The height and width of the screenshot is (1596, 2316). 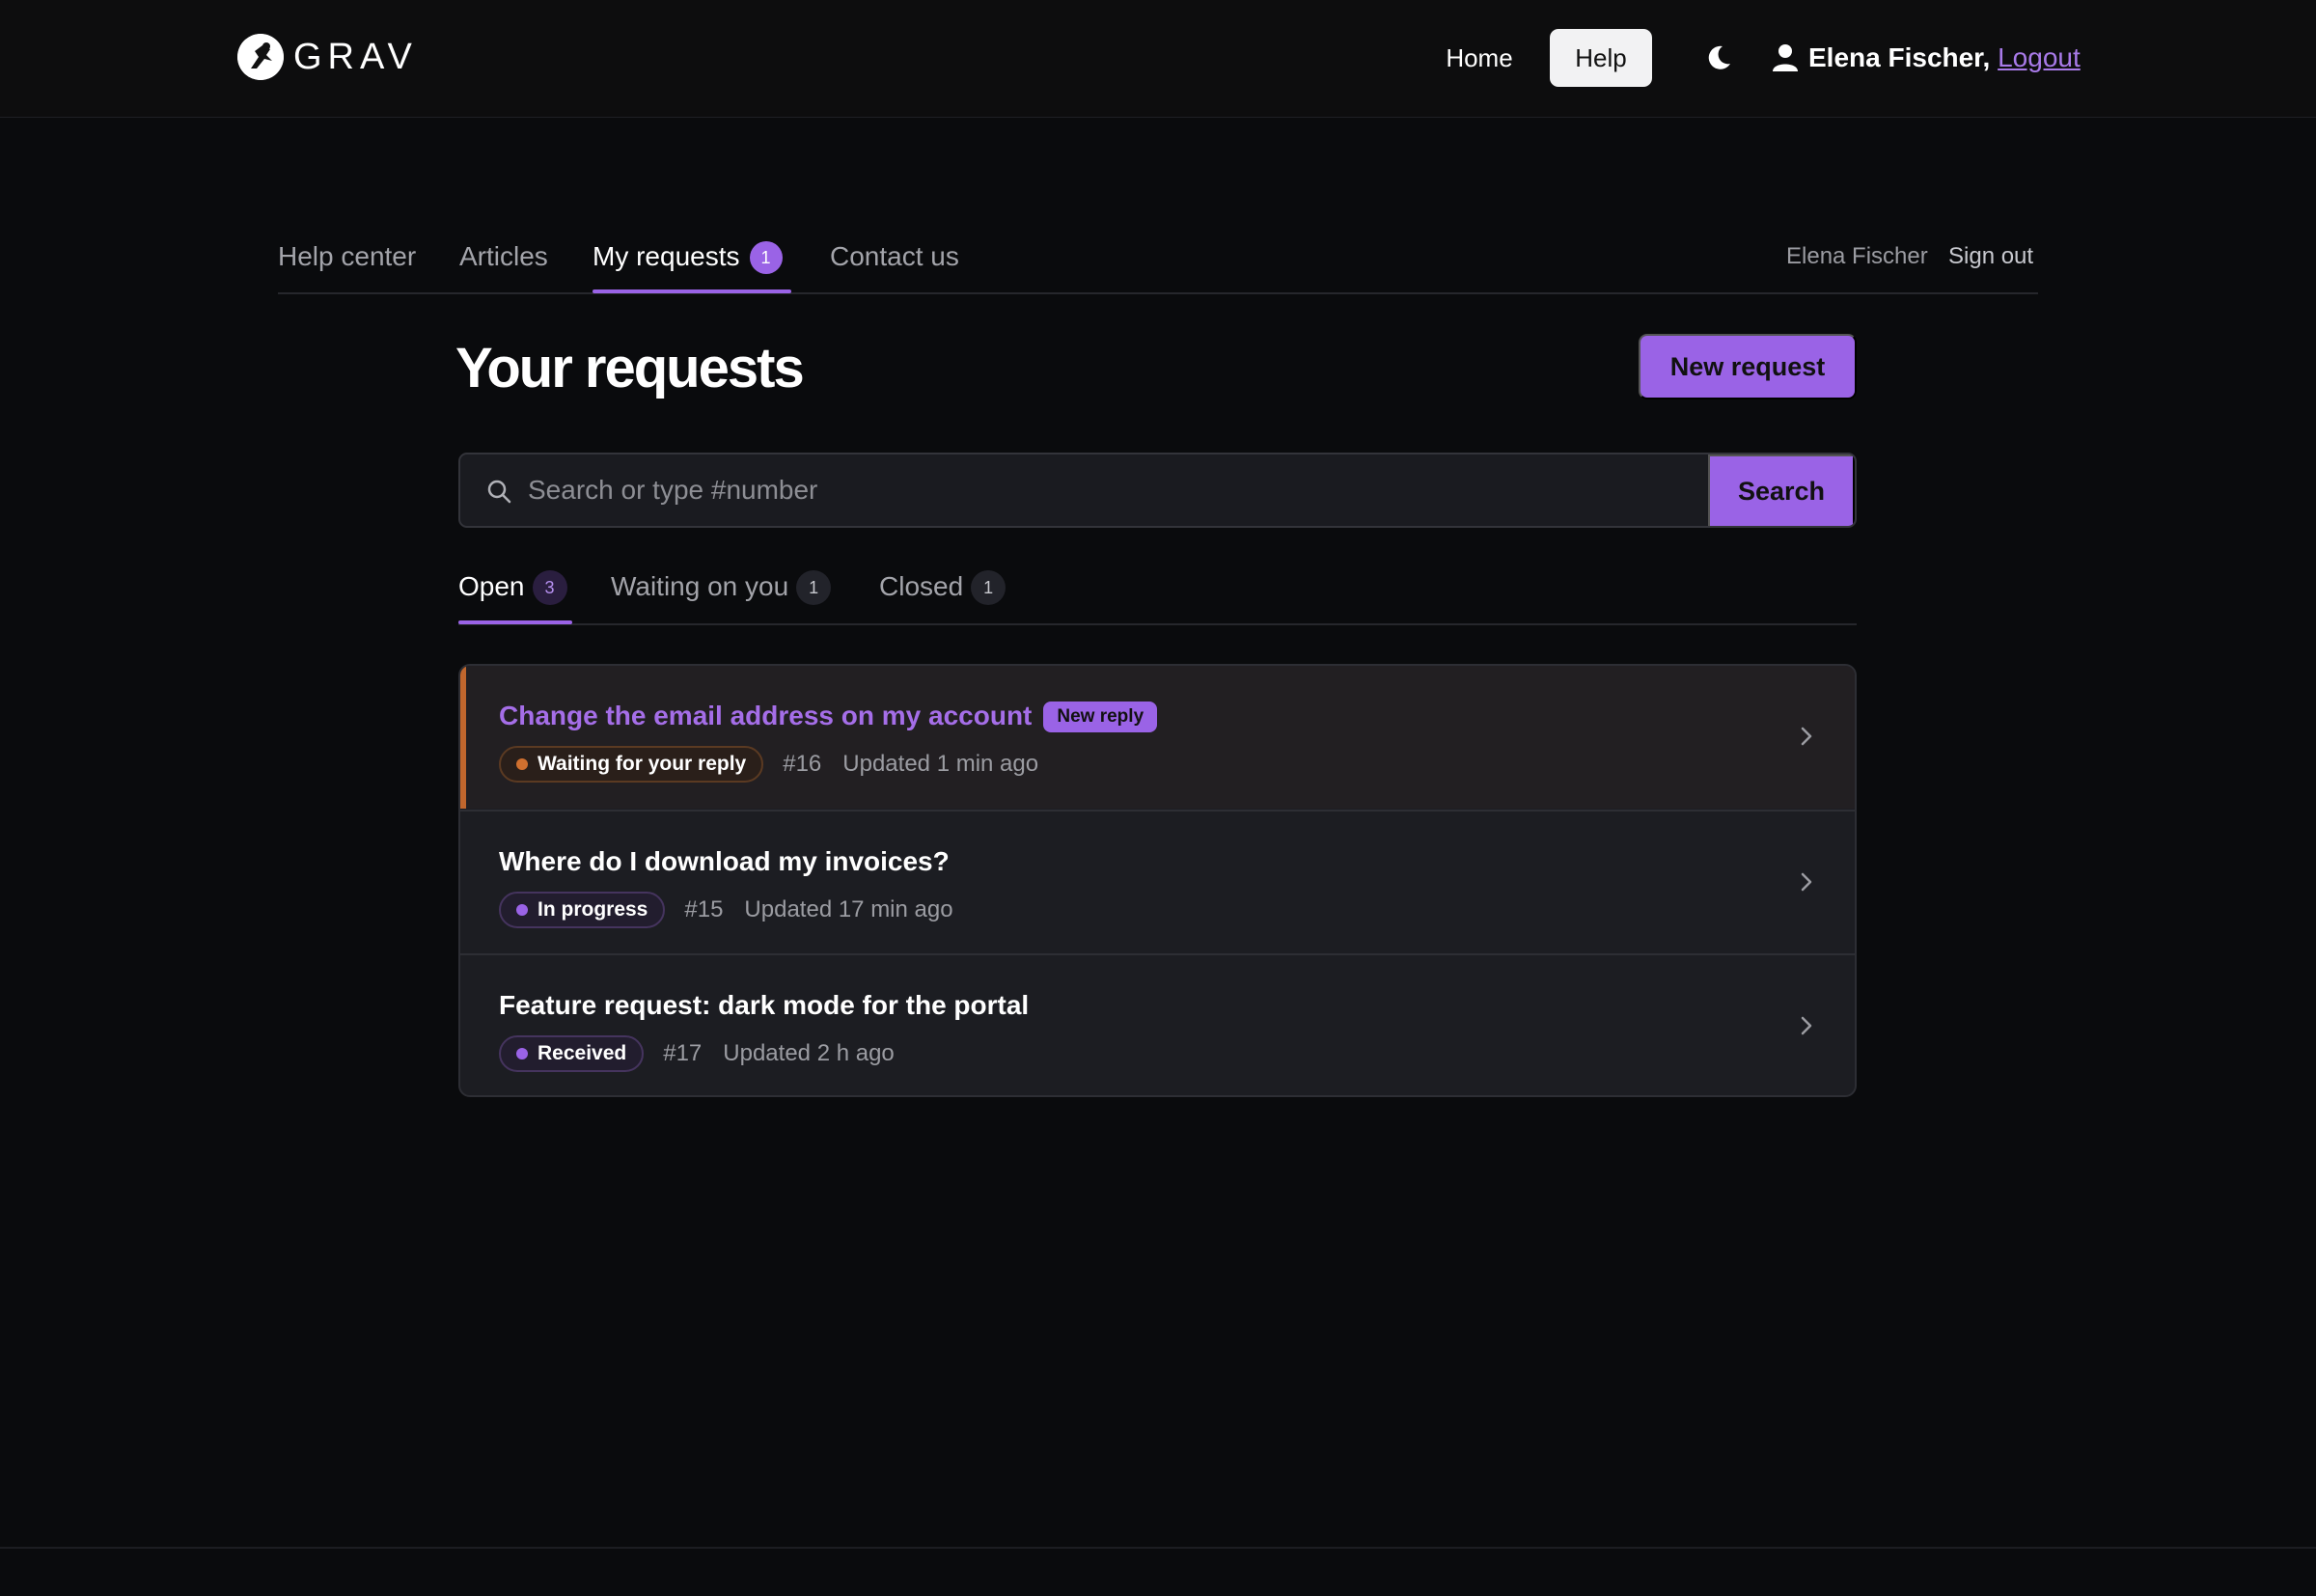 I want to click on status-badge: Waiting for your reply, so click(x=631, y=765).